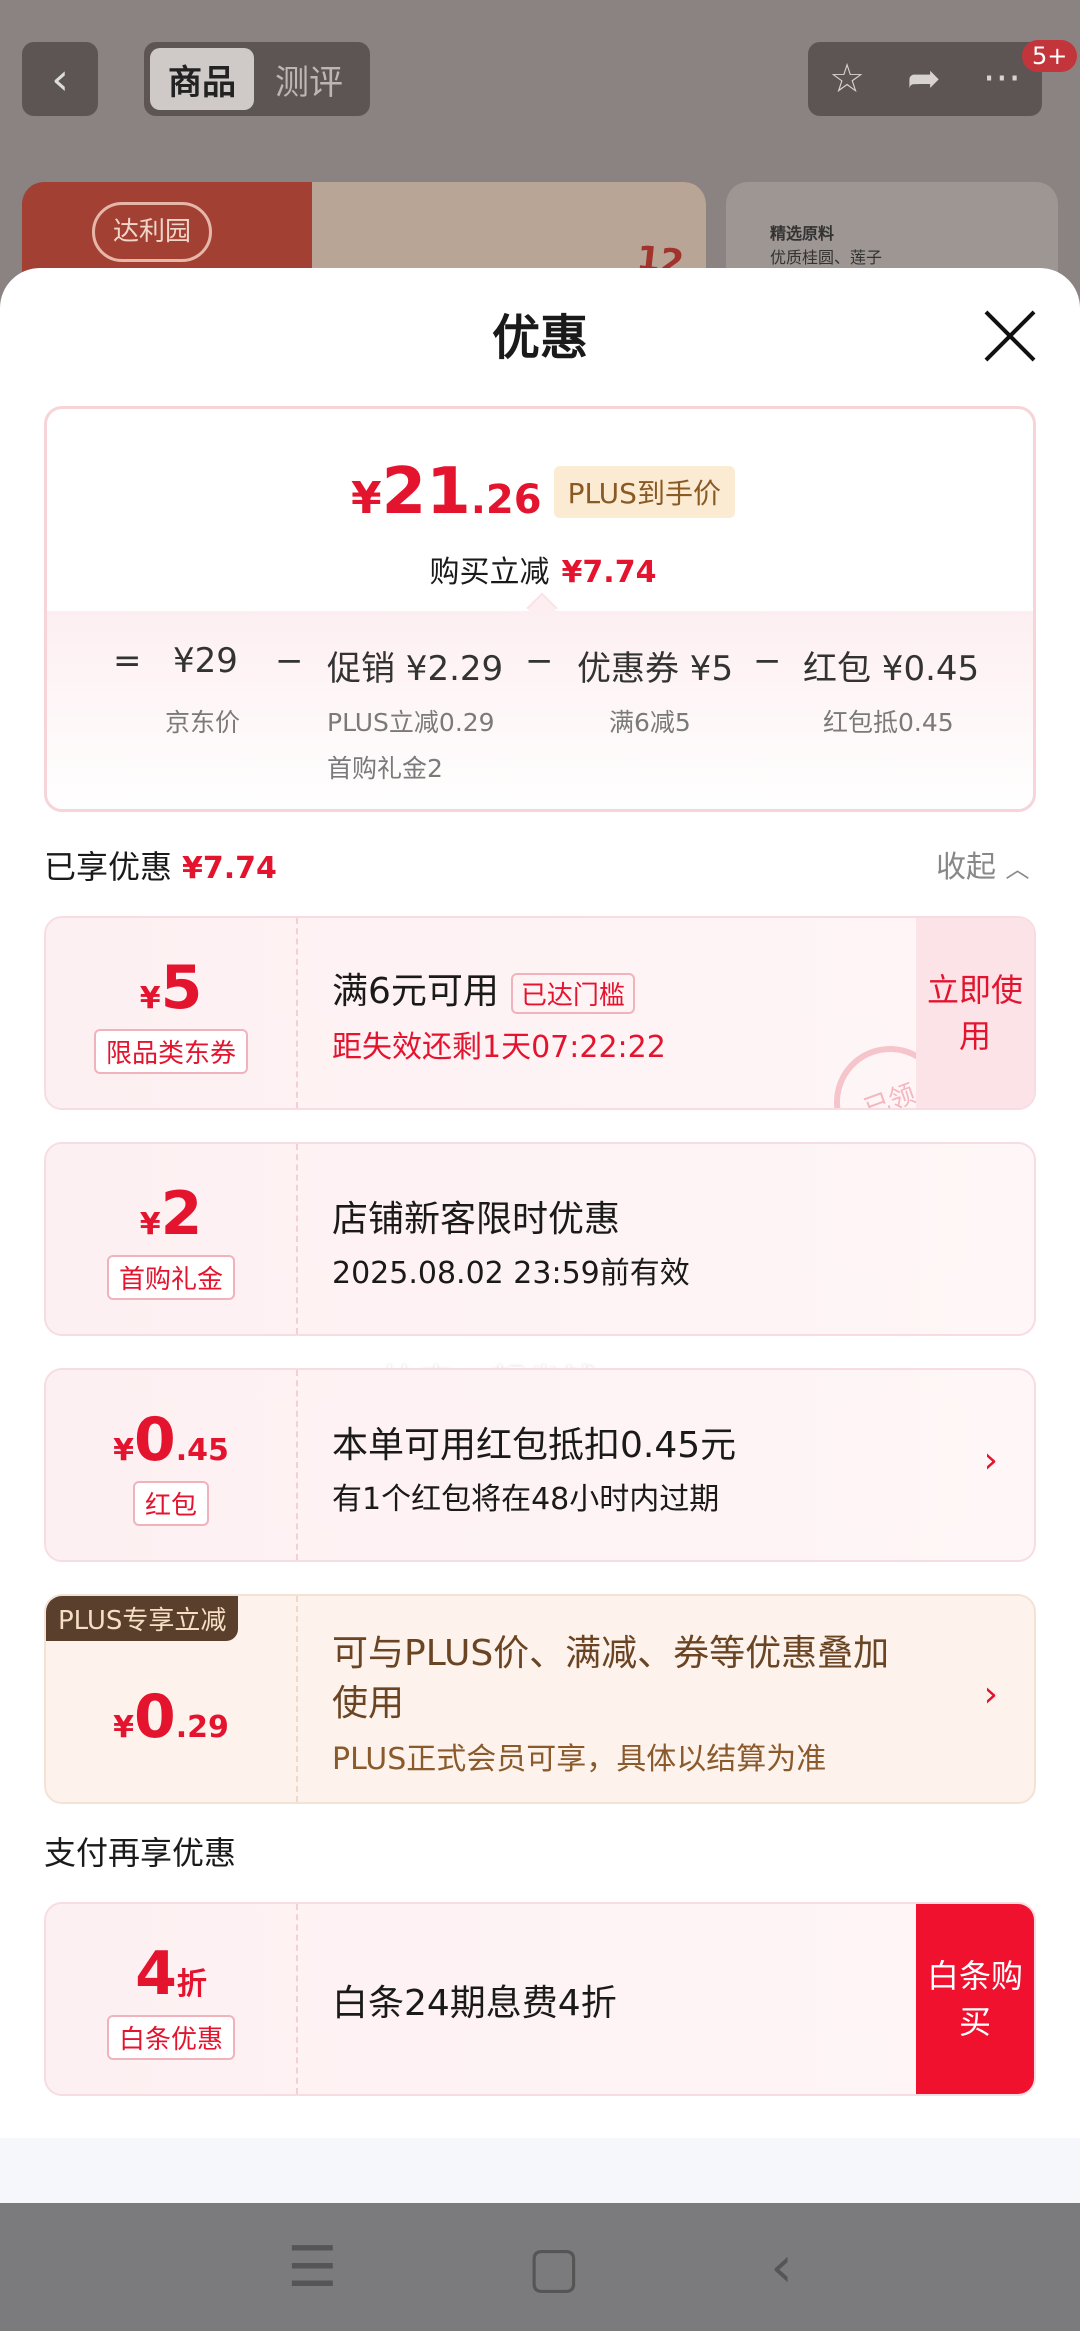 This screenshot has height=2331, width=1080. I want to click on redpack-sub: 红包抵0.45, so click(888, 722).